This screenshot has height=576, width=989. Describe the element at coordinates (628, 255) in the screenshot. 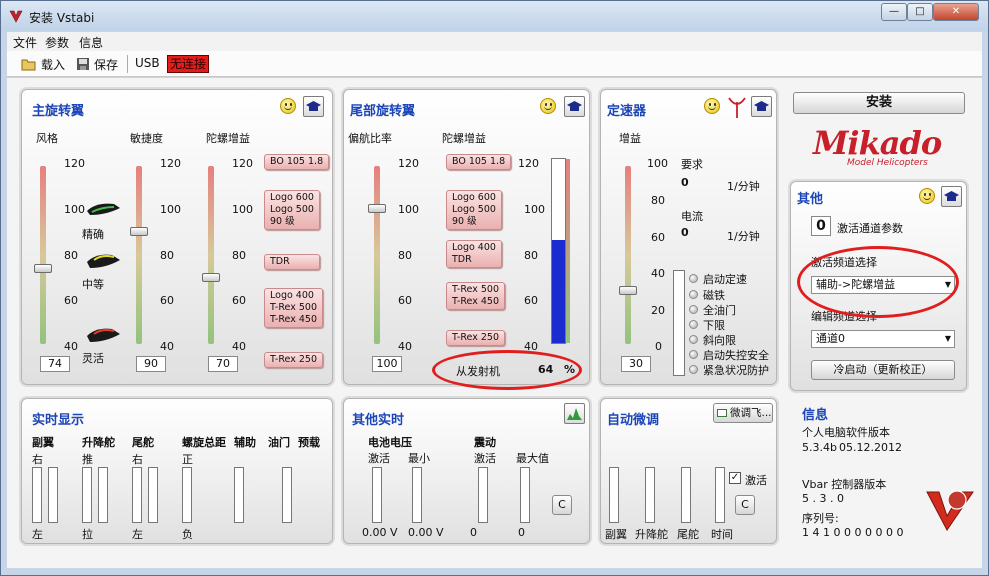

I see `governor-slider-track` at that location.